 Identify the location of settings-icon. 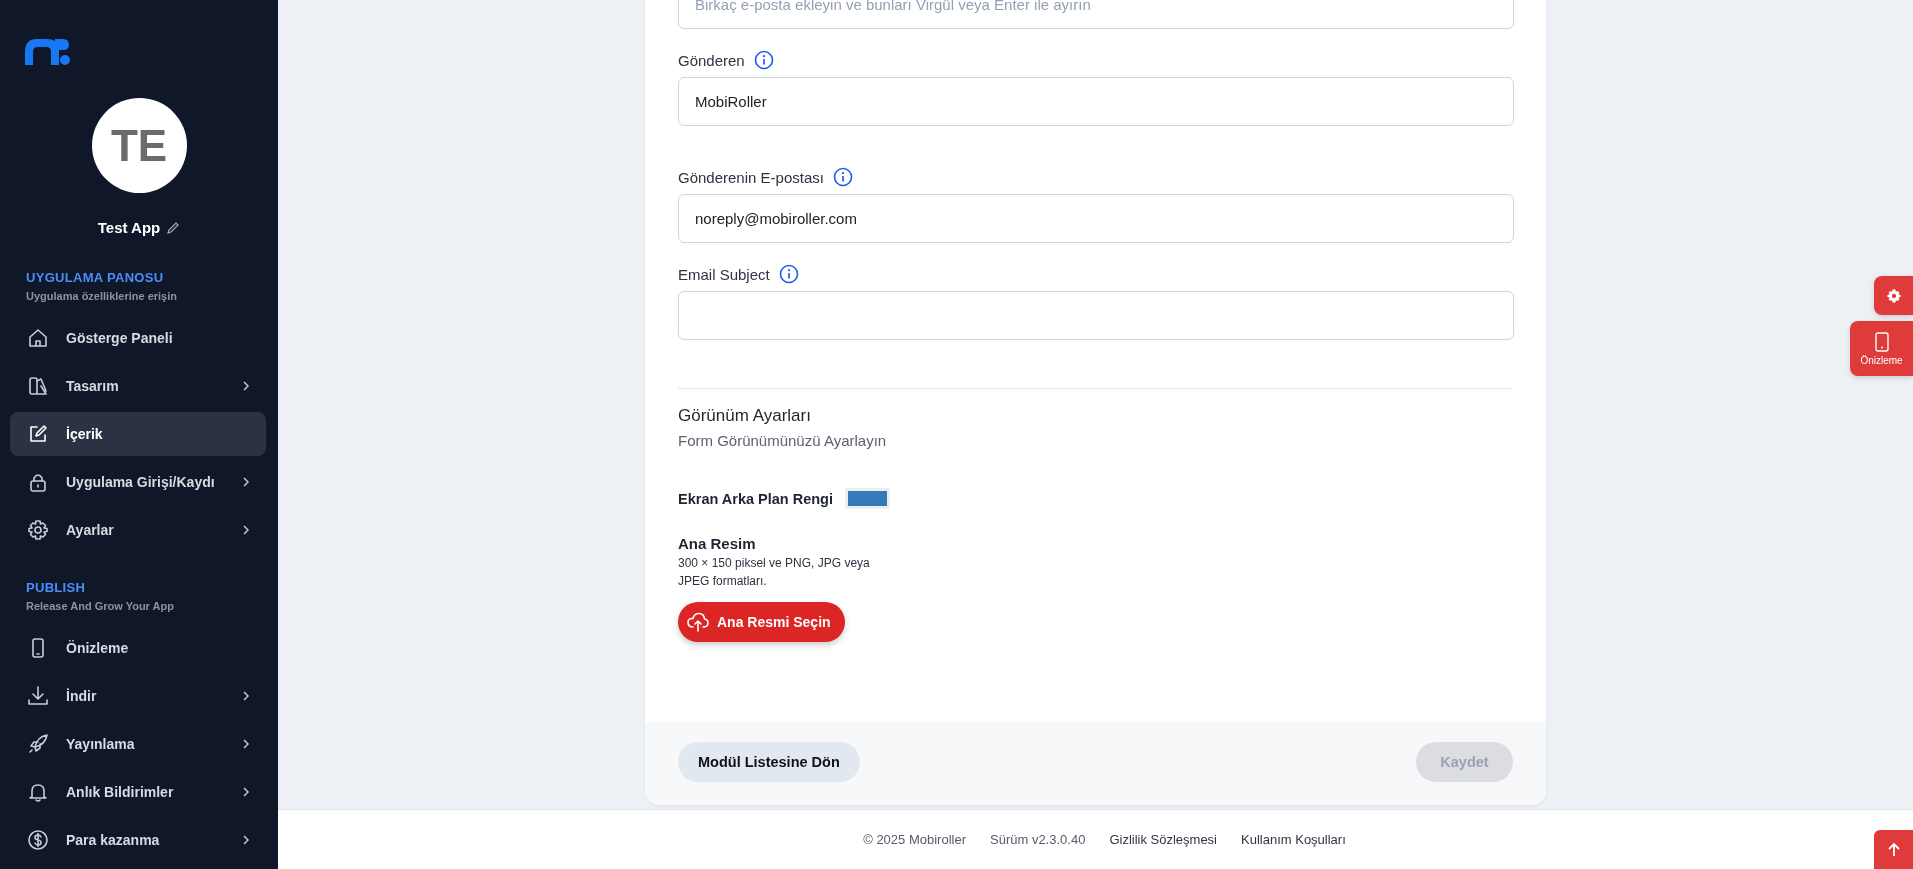
(1893, 295).